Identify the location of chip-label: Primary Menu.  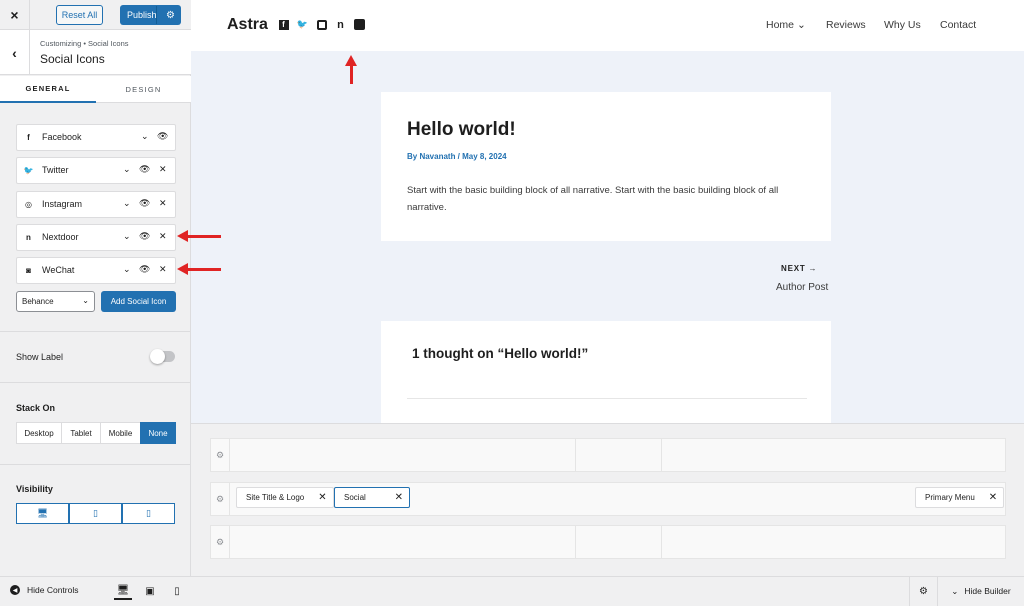
(950, 497).